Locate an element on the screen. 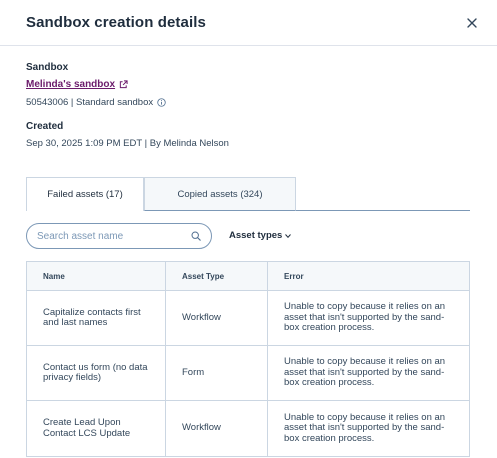 This screenshot has width=497, height=458. search-box is located at coordinates (119, 236).